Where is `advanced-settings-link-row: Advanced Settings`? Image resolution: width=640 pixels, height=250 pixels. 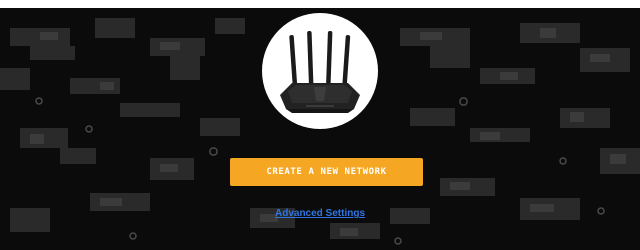 advanced-settings-link-row: Advanced Settings is located at coordinates (320, 213).